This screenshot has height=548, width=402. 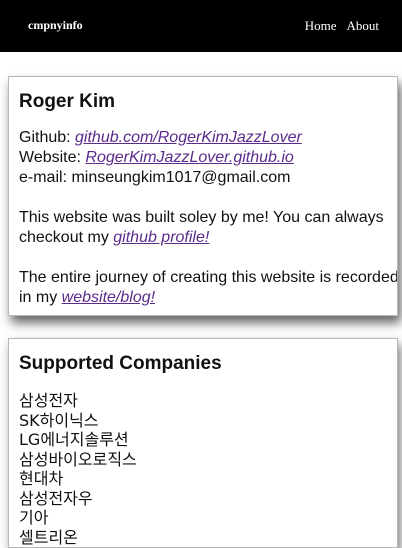 I want to click on companies-title: Supported Companies, so click(x=120, y=363).